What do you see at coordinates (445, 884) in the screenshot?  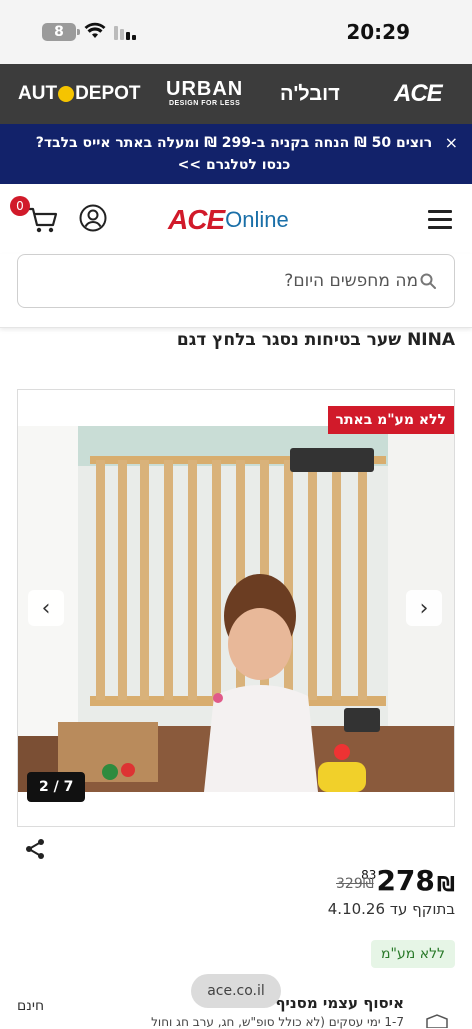 I see `price-currency: ₪` at bounding box center [445, 884].